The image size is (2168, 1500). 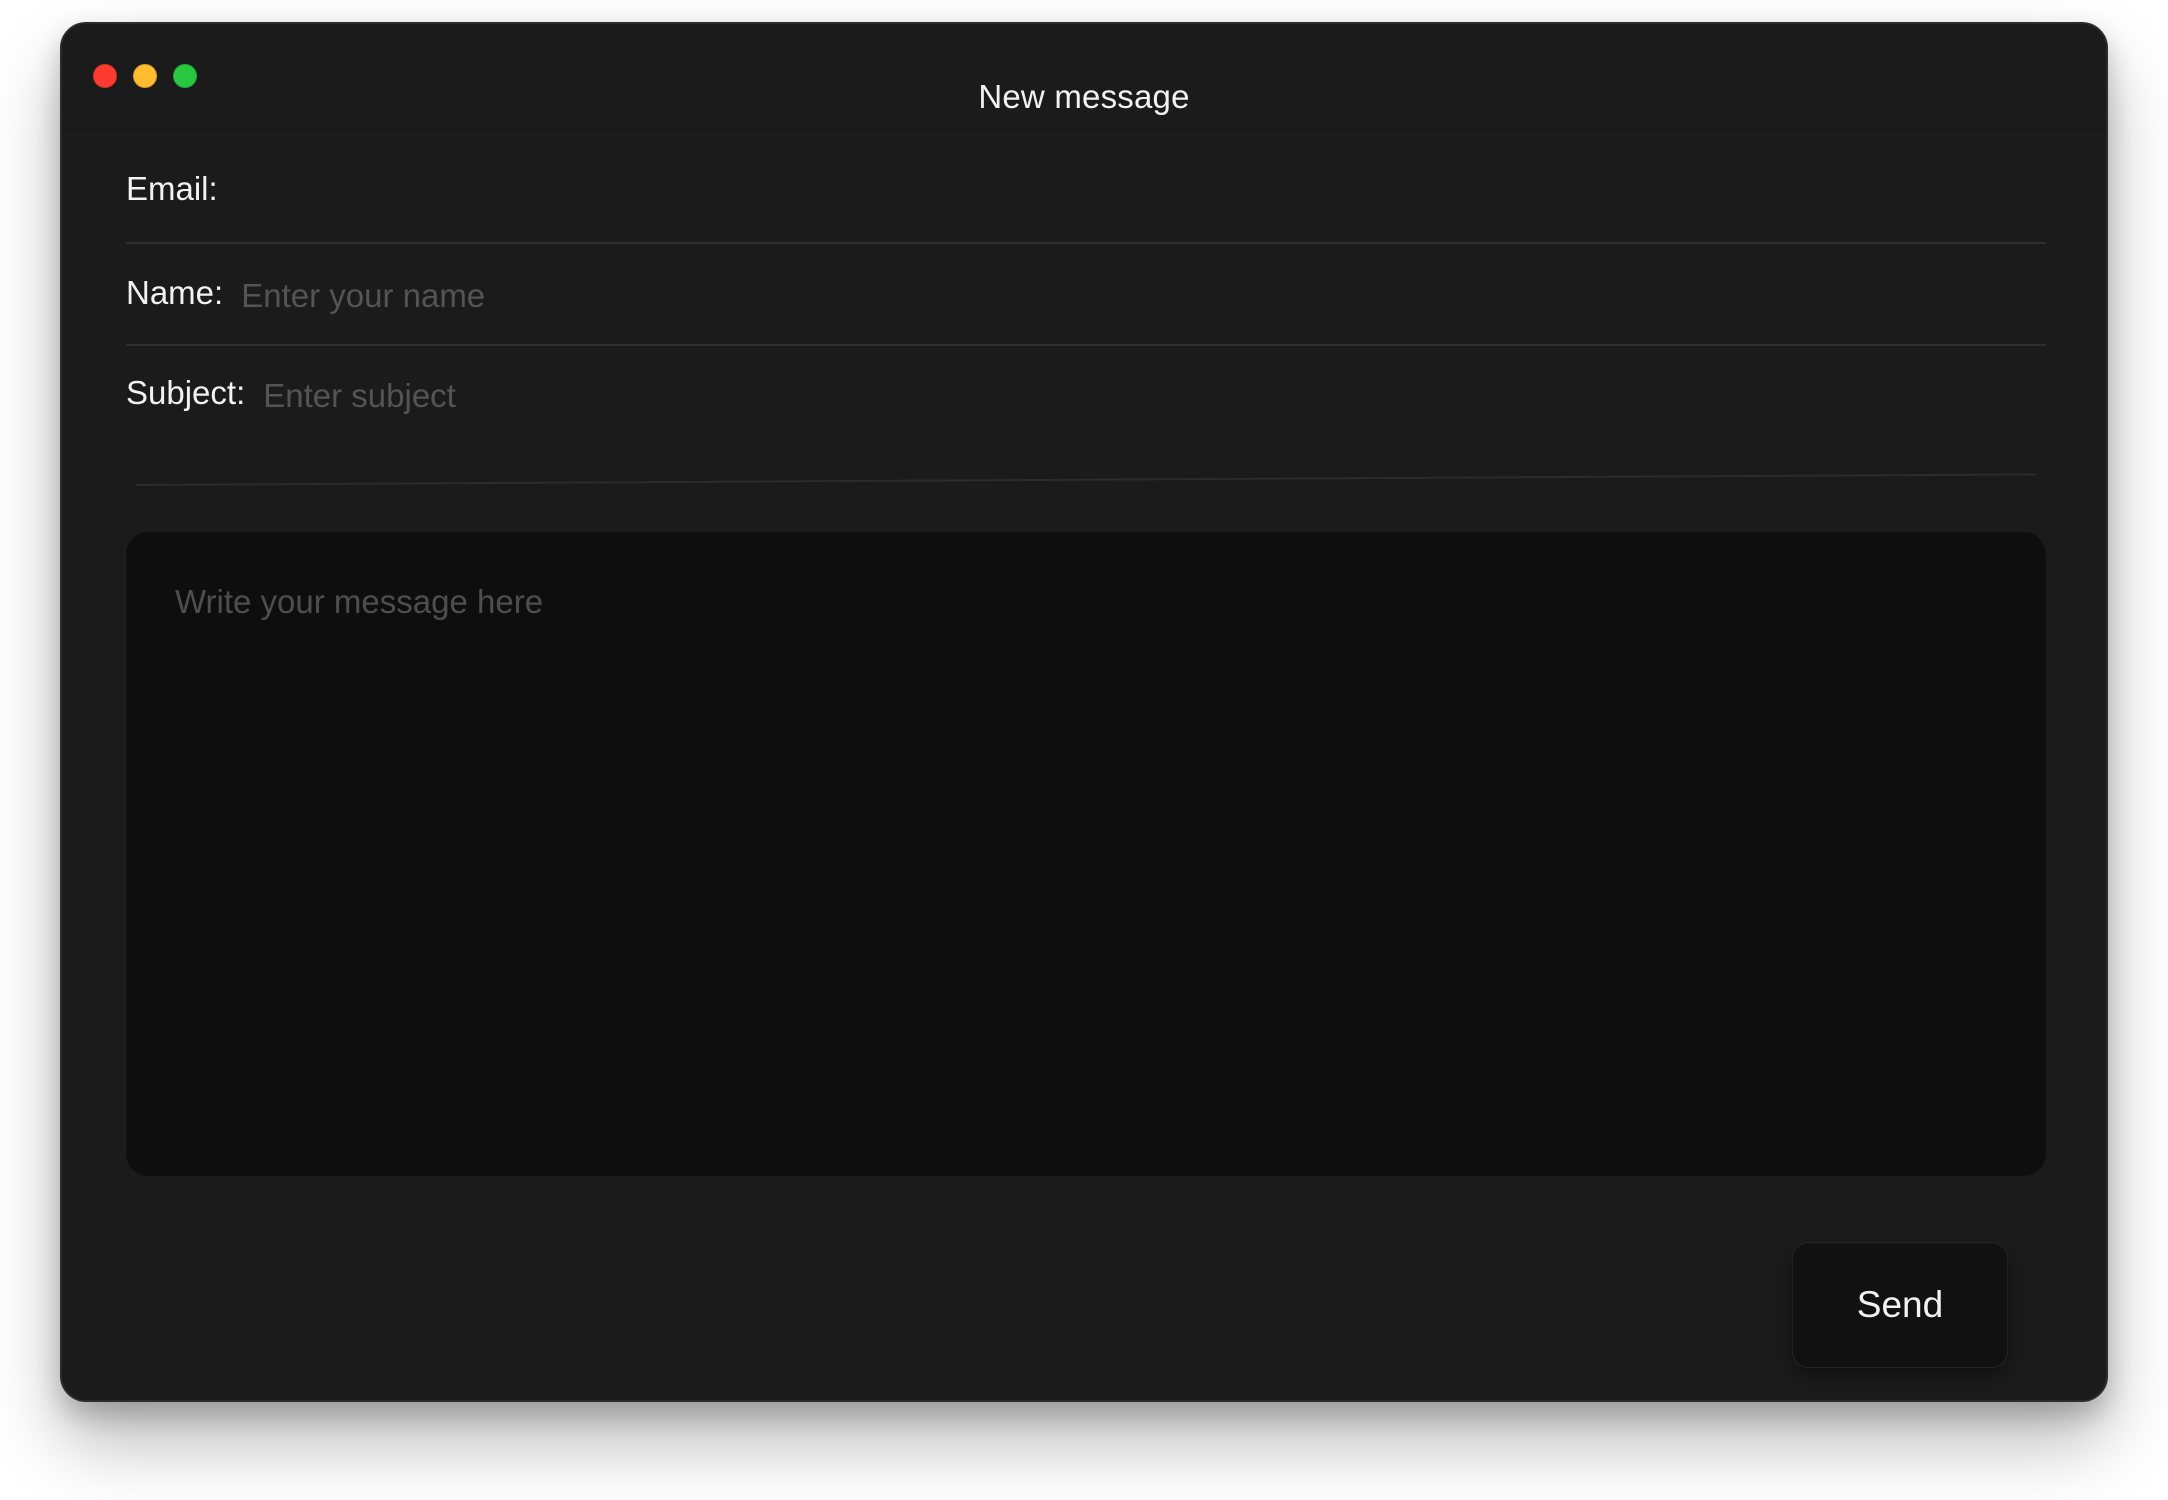 I want to click on name-label: Name:, so click(x=175, y=292).